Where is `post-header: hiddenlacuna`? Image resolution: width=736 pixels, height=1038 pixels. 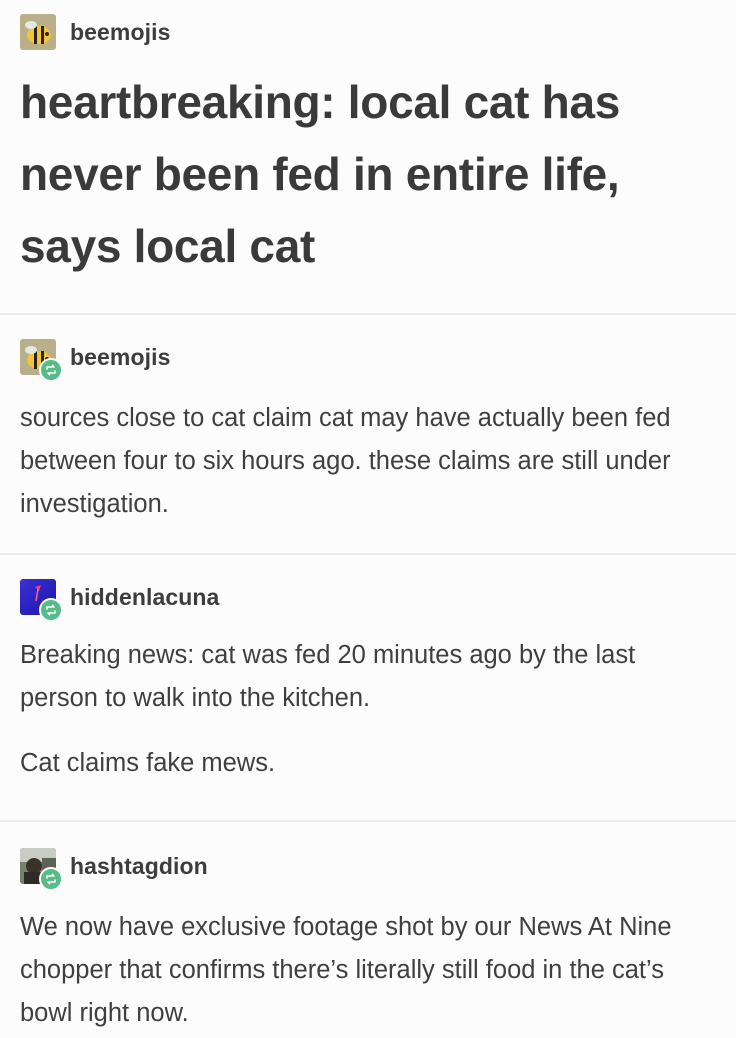 post-header: hiddenlacuna is located at coordinates (367, 599).